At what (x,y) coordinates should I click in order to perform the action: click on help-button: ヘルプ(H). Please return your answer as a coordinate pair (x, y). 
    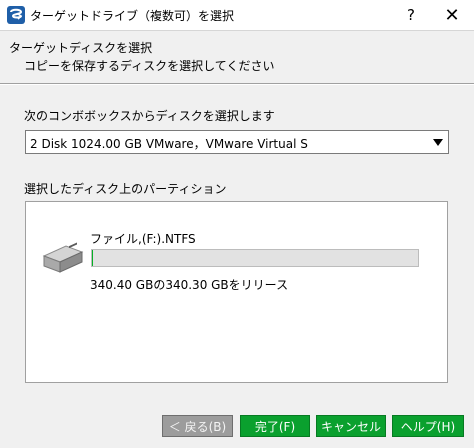
    Looking at the image, I should click on (428, 426).